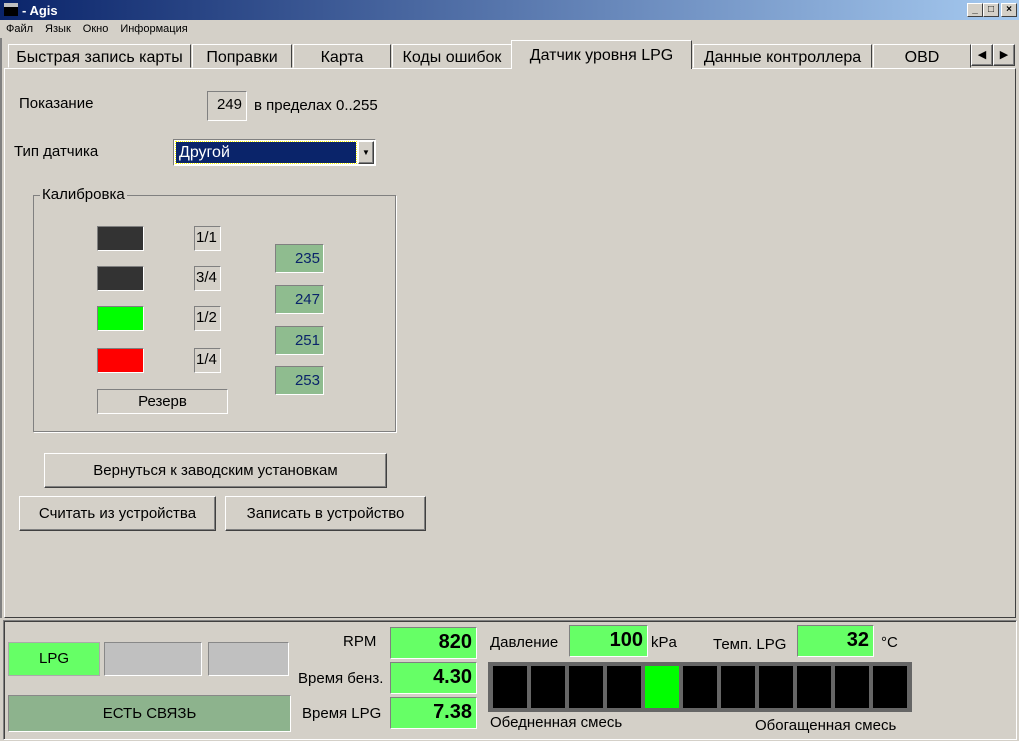 The image size is (1019, 741). What do you see at coordinates (360, 641) in the screenshot?
I see `rpm-label: RPM` at bounding box center [360, 641].